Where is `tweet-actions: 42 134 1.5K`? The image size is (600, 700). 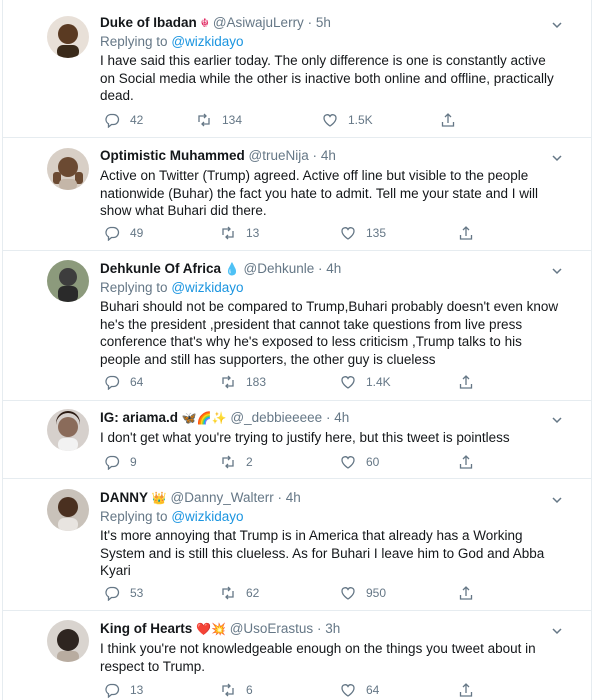 tweet-actions: 42 134 1.5K is located at coordinates (300, 121).